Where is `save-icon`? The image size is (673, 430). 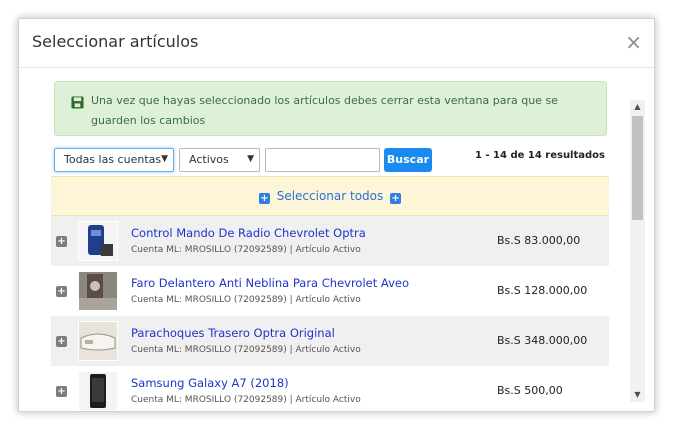 save-icon is located at coordinates (77, 102).